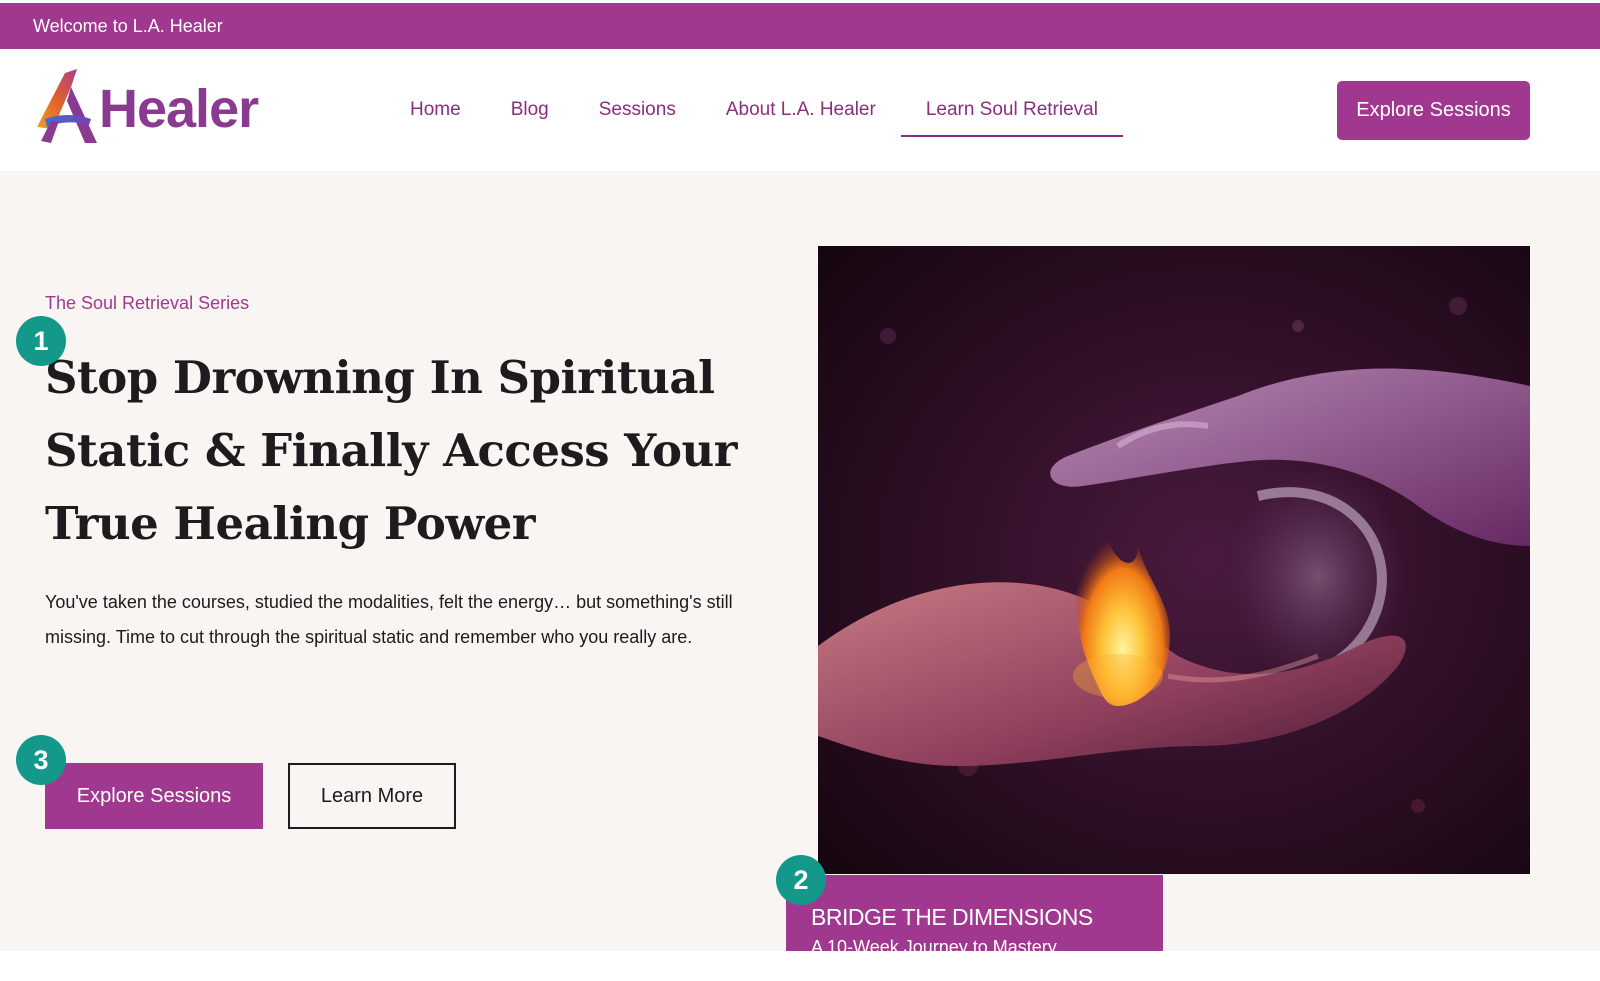 The width and height of the screenshot is (1600, 981). I want to click on logo-a-mark-icon, so click(67, 106).